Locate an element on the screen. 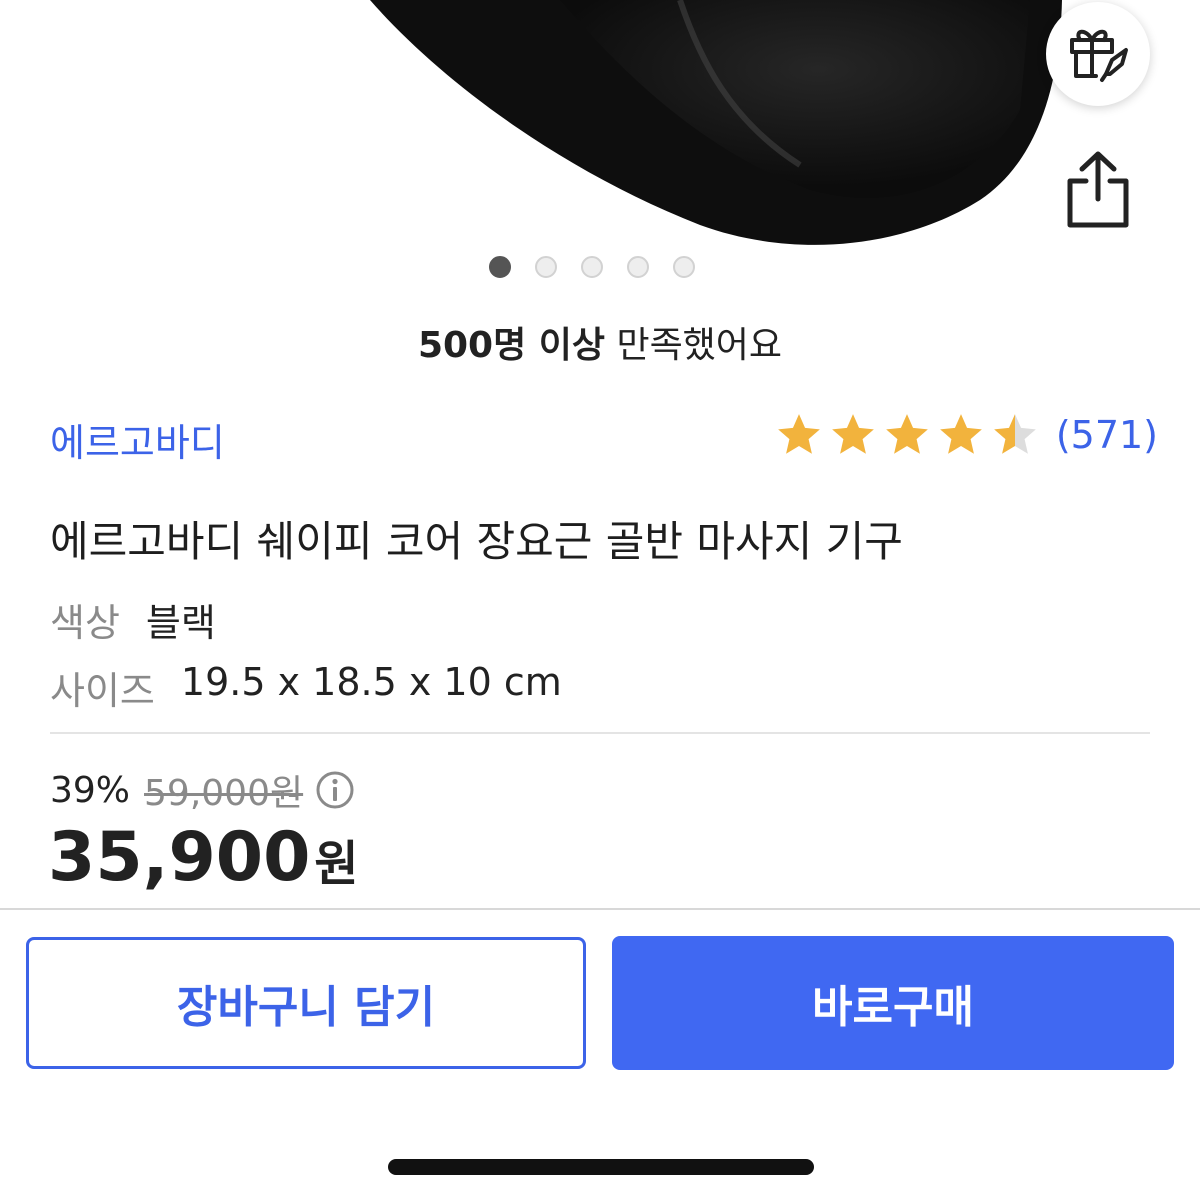 The height and width of the screenshot is (1202, 1200). info-icon is located at coordinates (335, 790).